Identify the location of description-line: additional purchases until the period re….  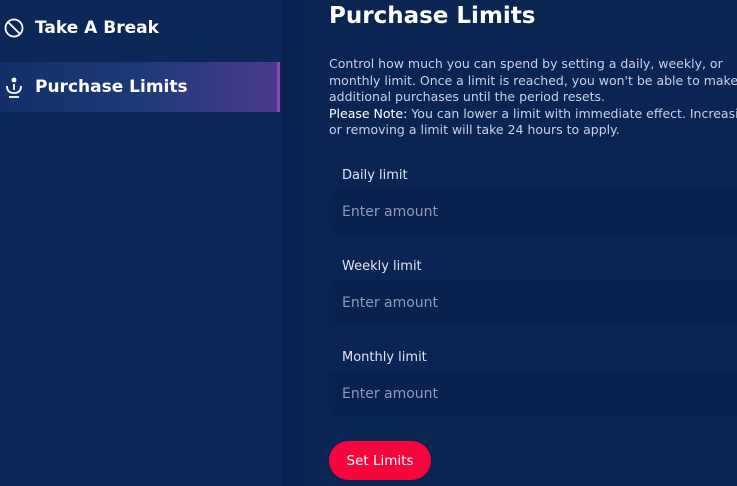
(467, 97).